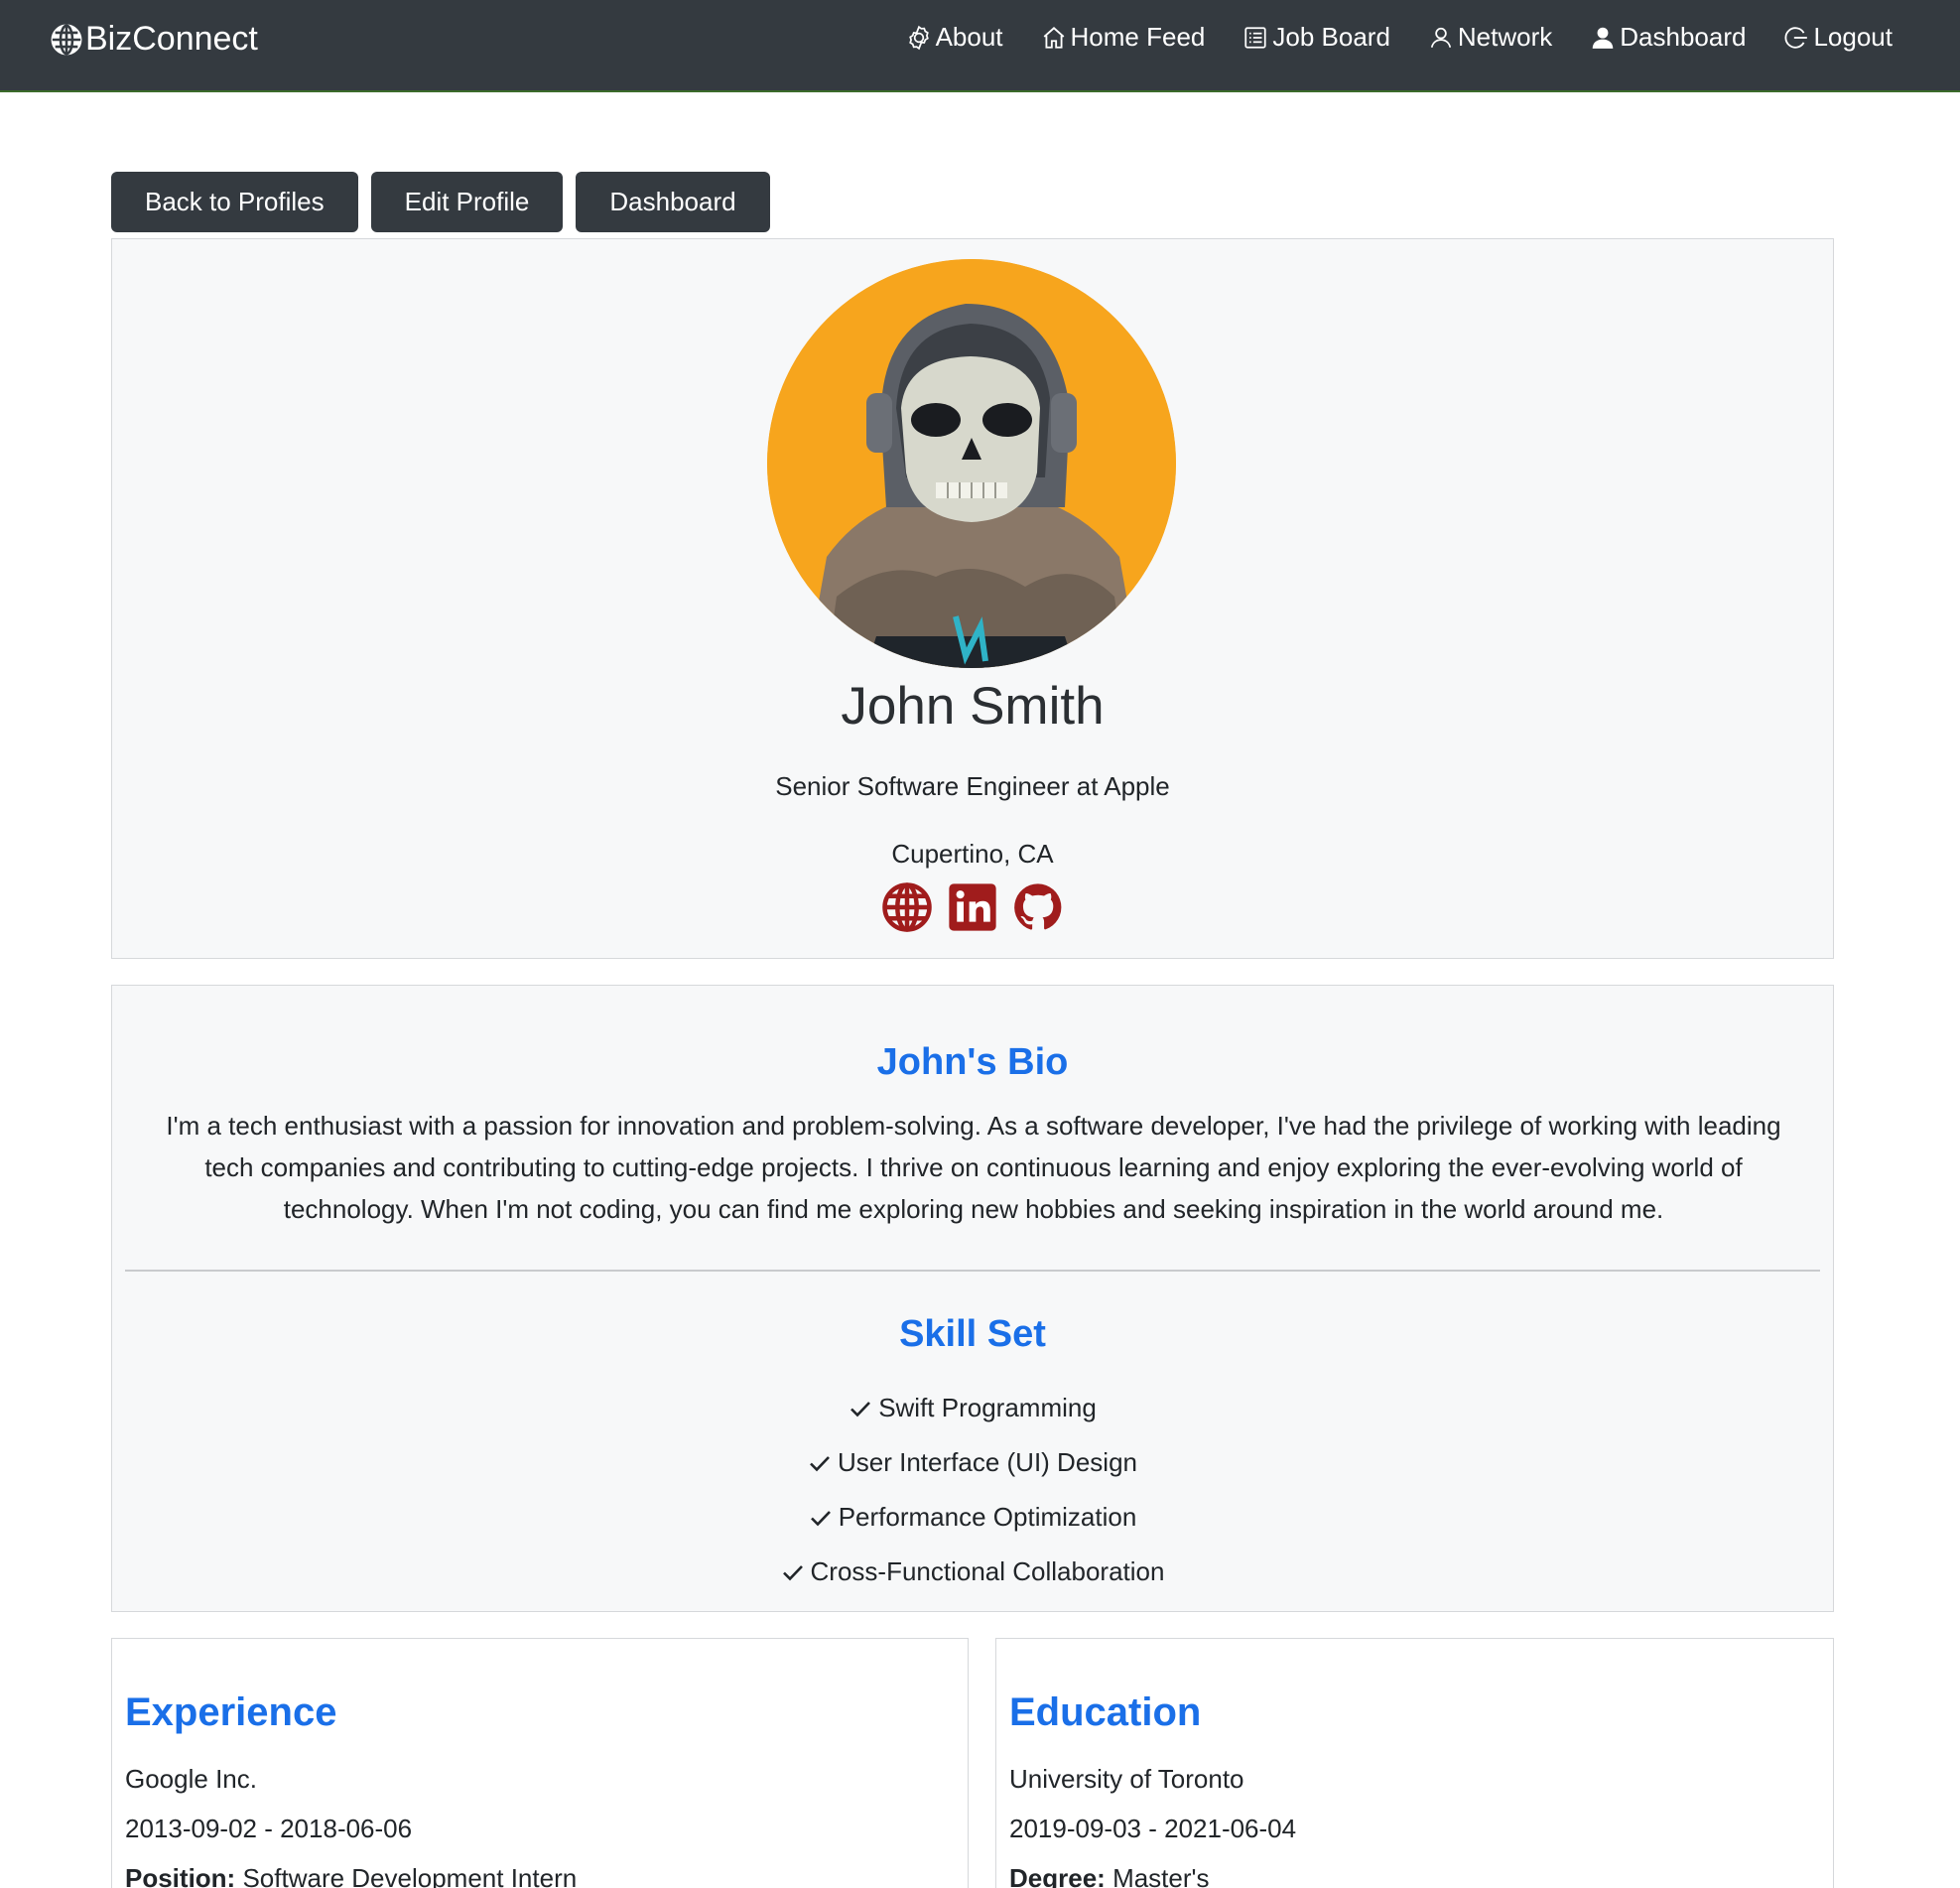  Describe the element at coordinates (171, 39) in the screenshot. I see `brand-name: BizConnect` at that location.